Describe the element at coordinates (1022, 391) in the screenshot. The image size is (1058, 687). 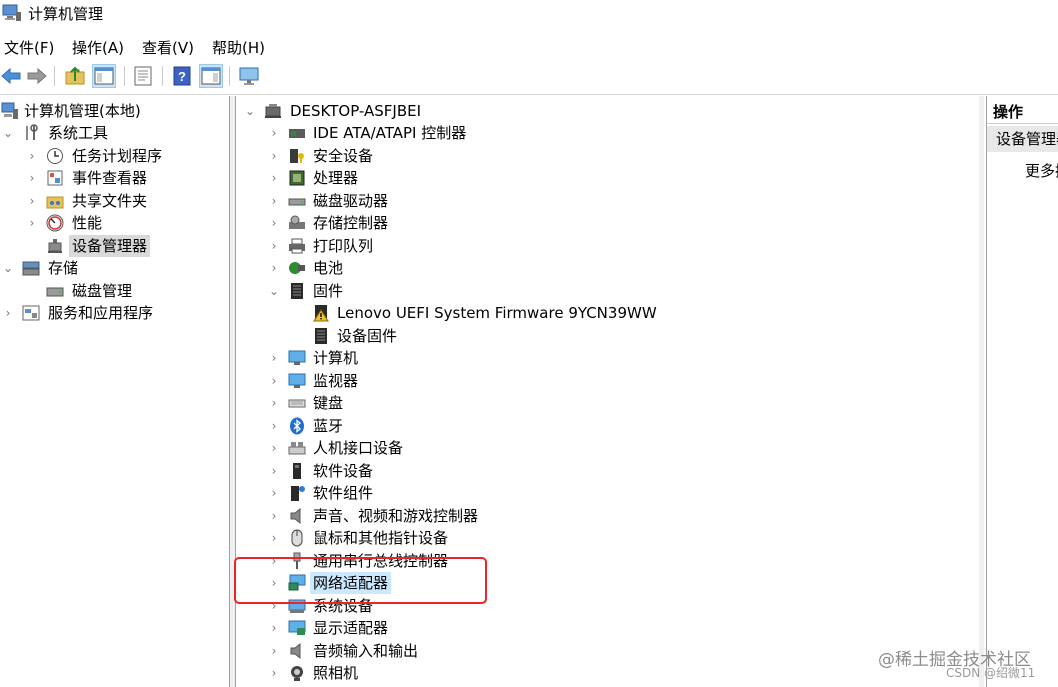
I see `actions-pane: 操作 设备管理器 更多操作` at that location.